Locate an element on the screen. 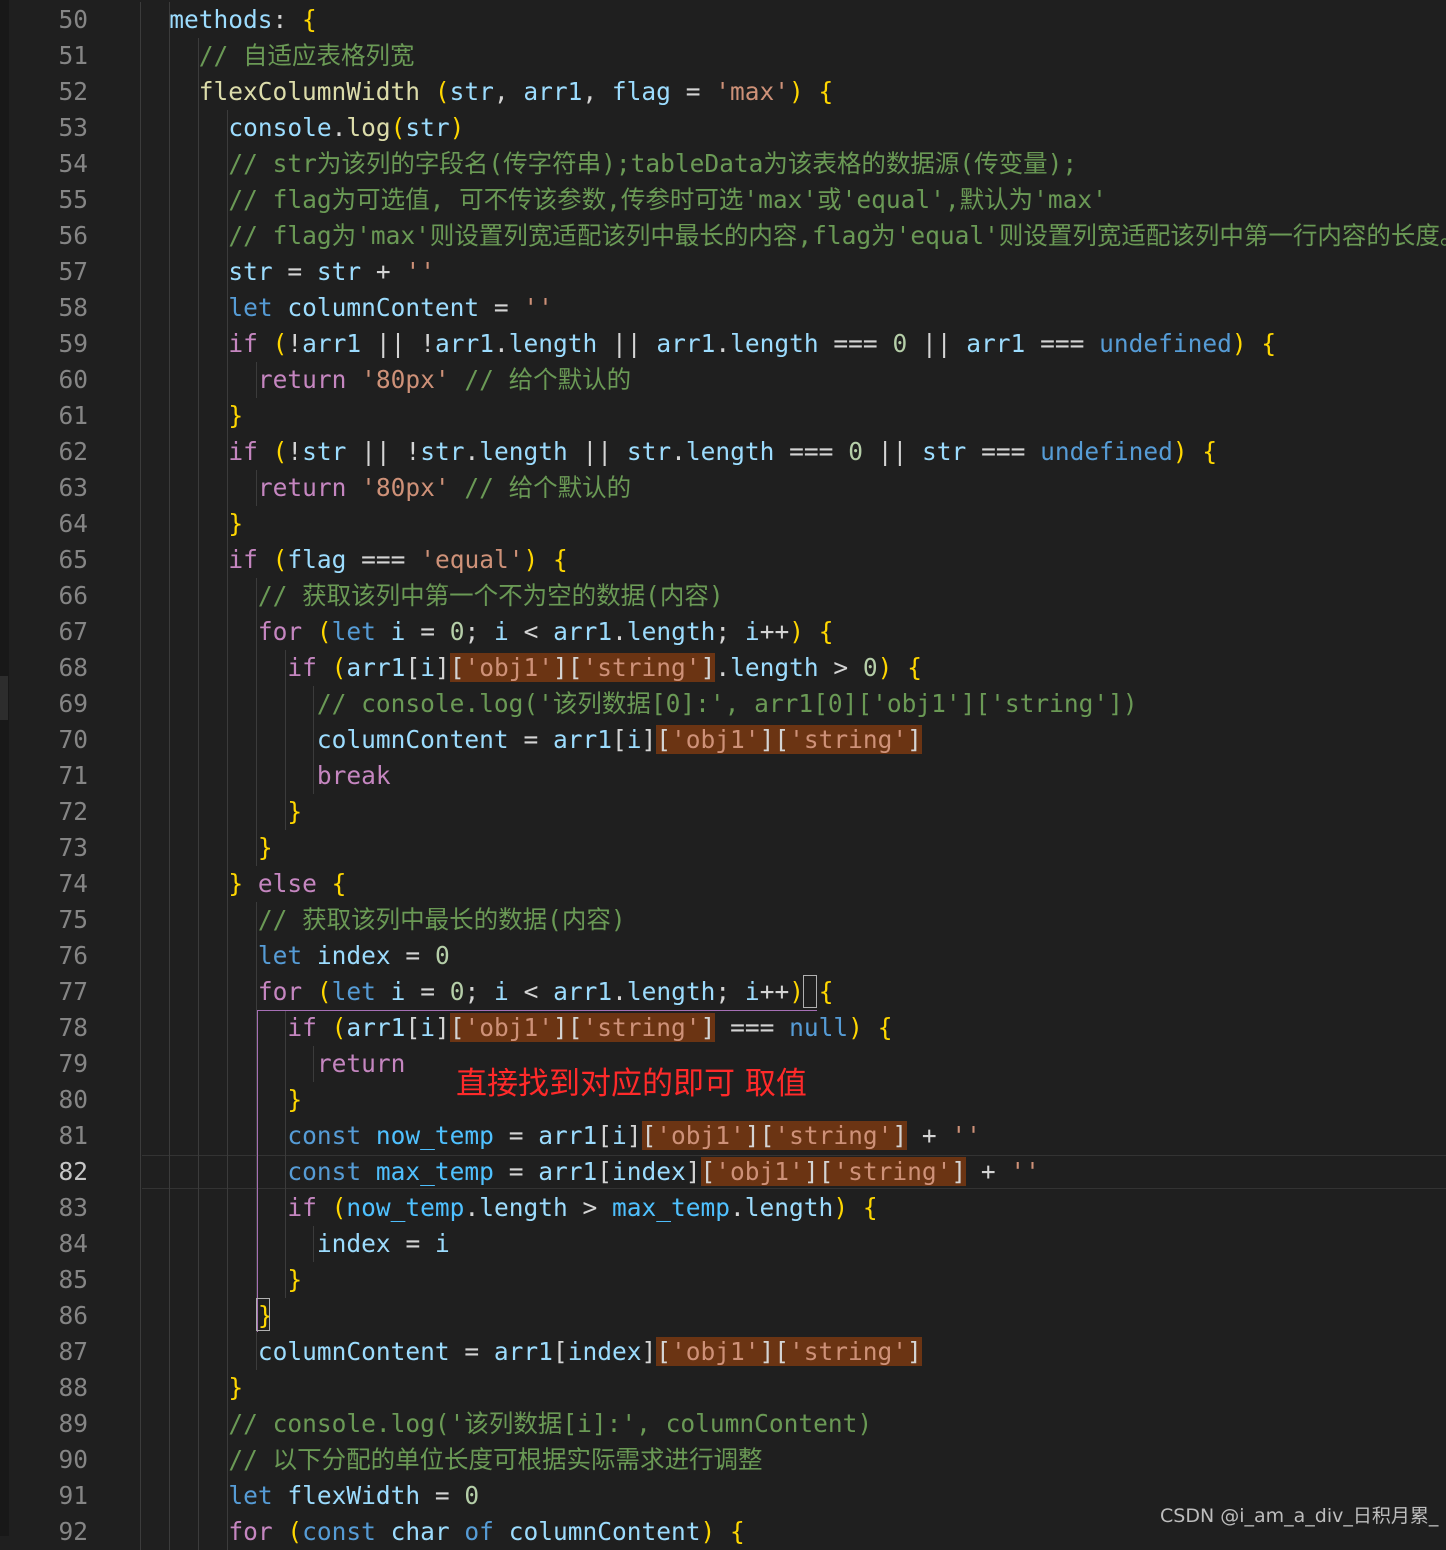 This screenshot has width=1446, height=1550. line-number: 84 is located at coordinates (73, 1243).